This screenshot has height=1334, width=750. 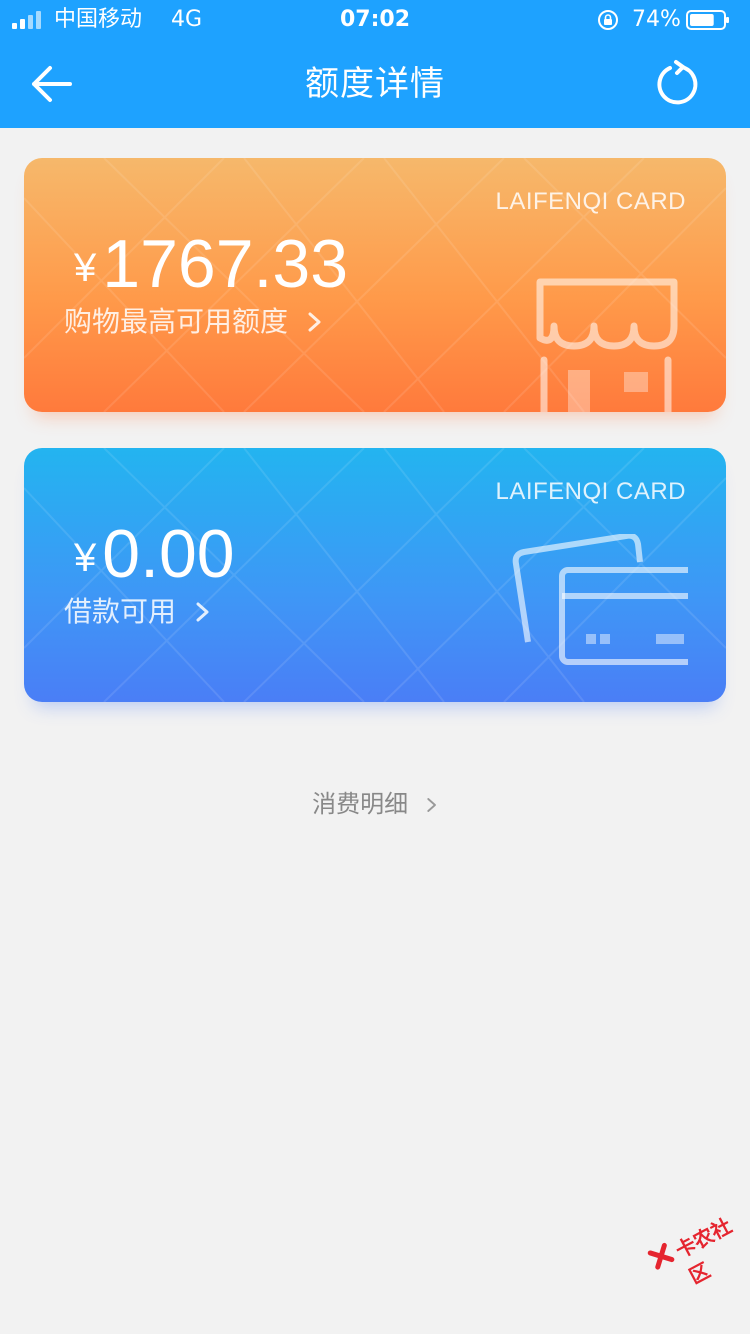 What do you see at coordinates (678, 84) in the screenshot?
I see `refresh-icon` at bounding box center [678, 84].